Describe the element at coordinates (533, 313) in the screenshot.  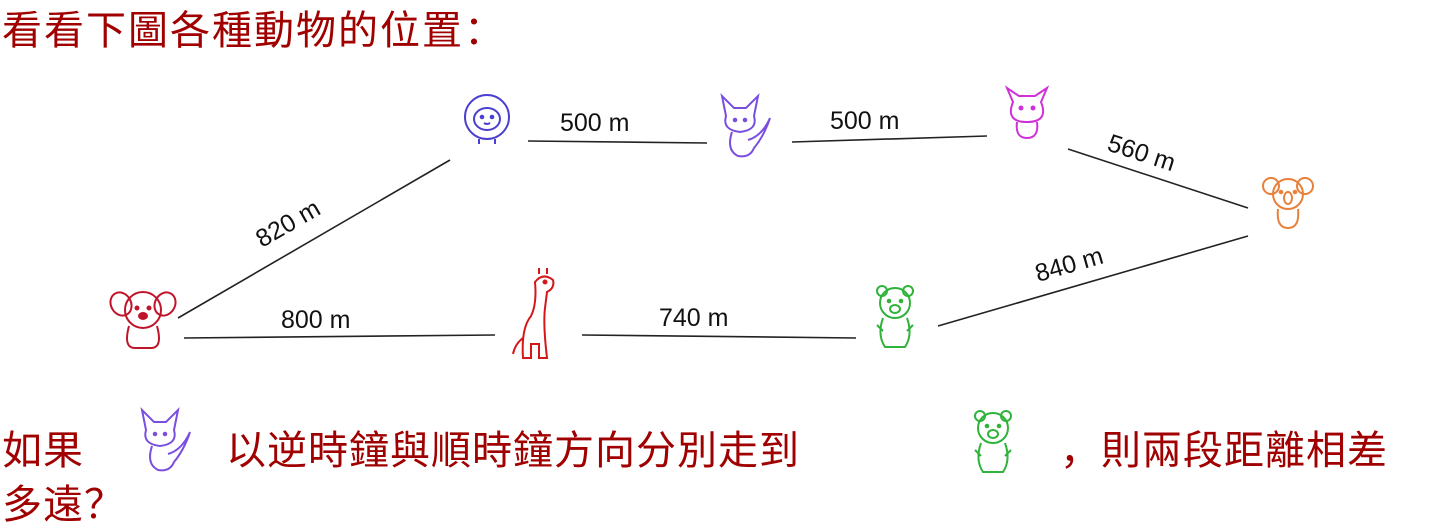
I see `giraffe-icon` at that location.